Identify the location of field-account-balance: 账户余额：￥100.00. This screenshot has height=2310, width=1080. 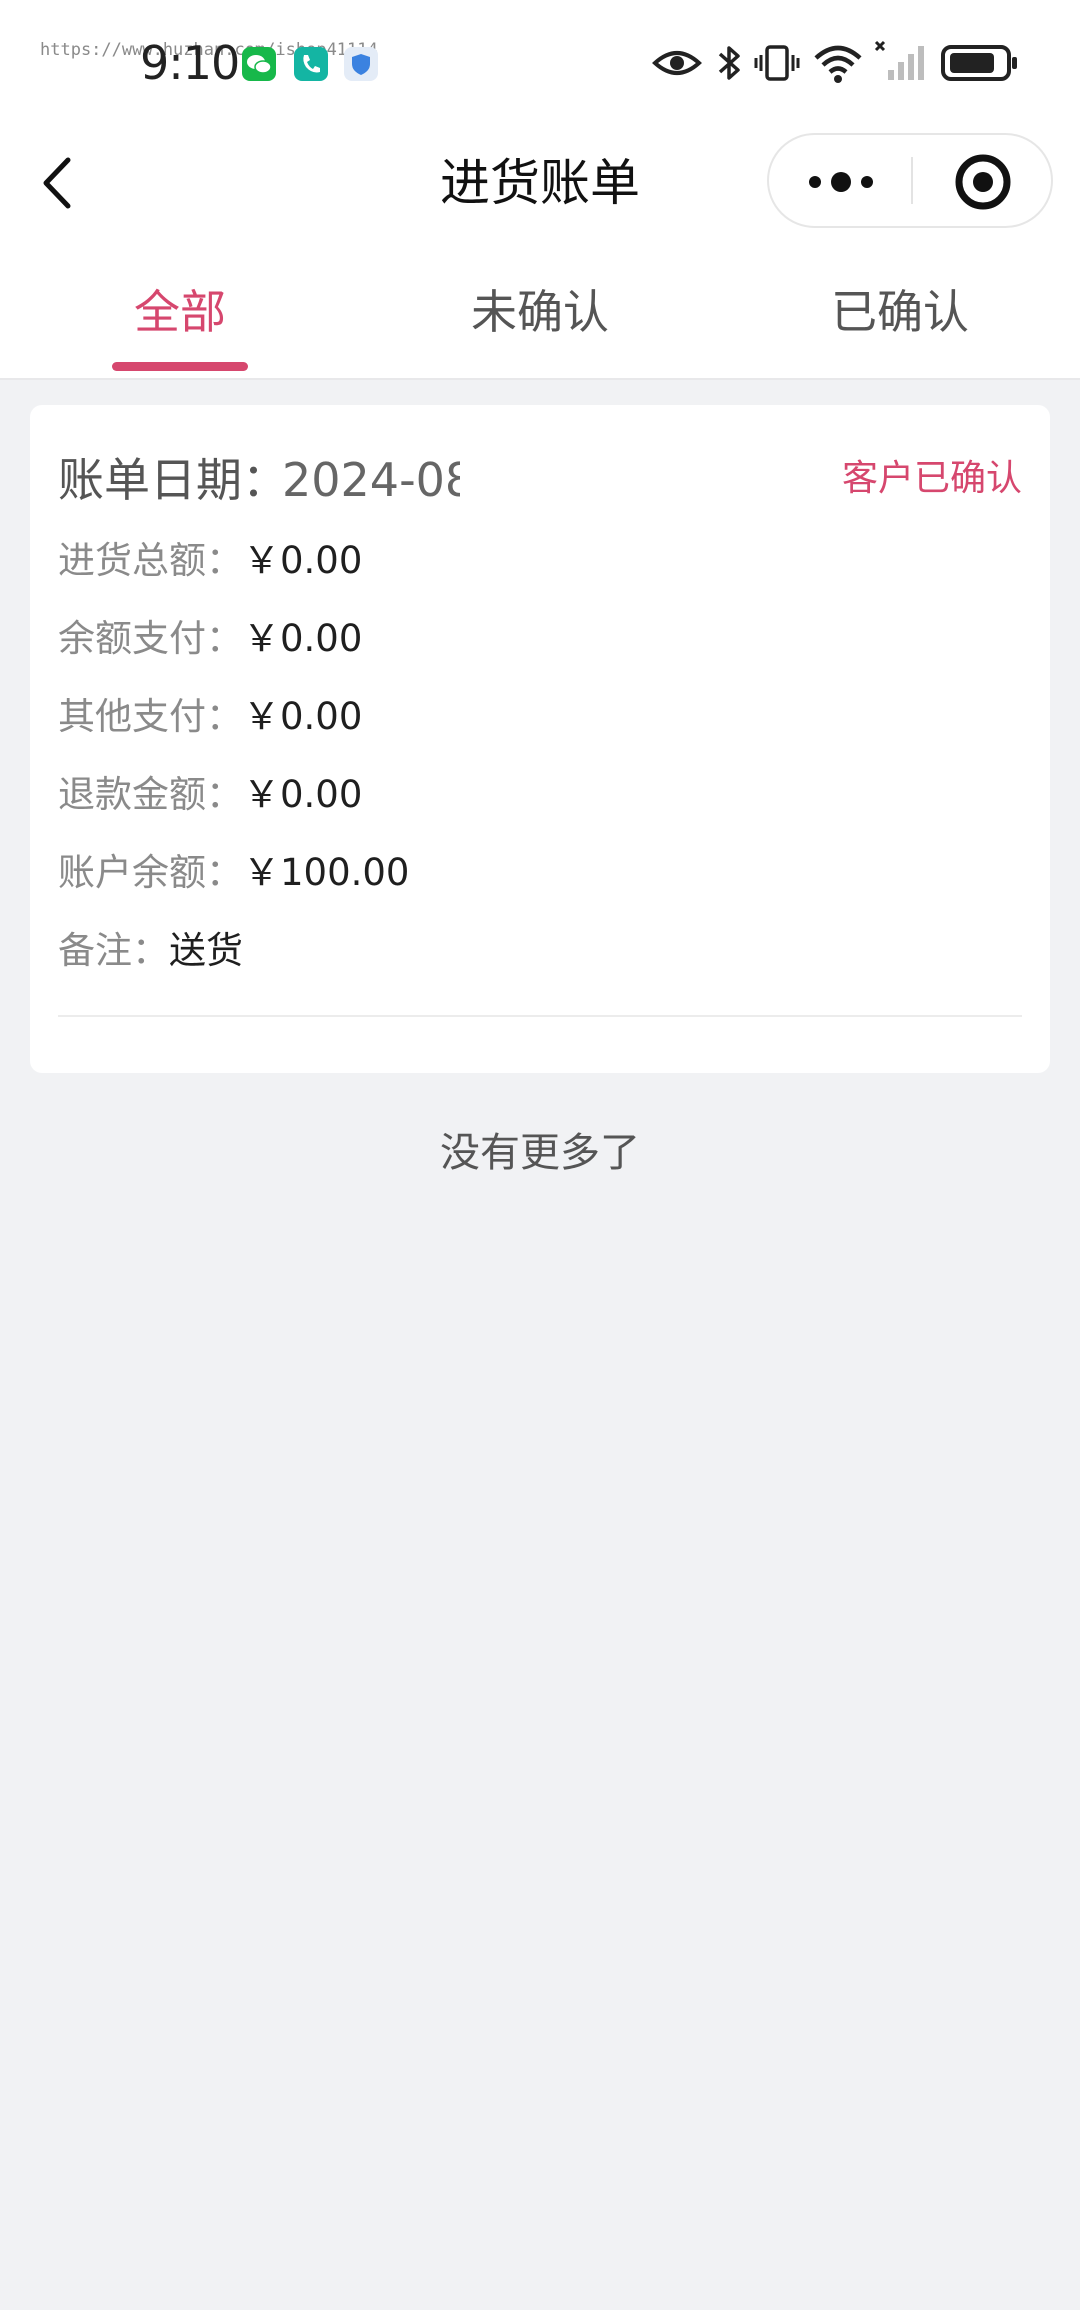
(233, 873).